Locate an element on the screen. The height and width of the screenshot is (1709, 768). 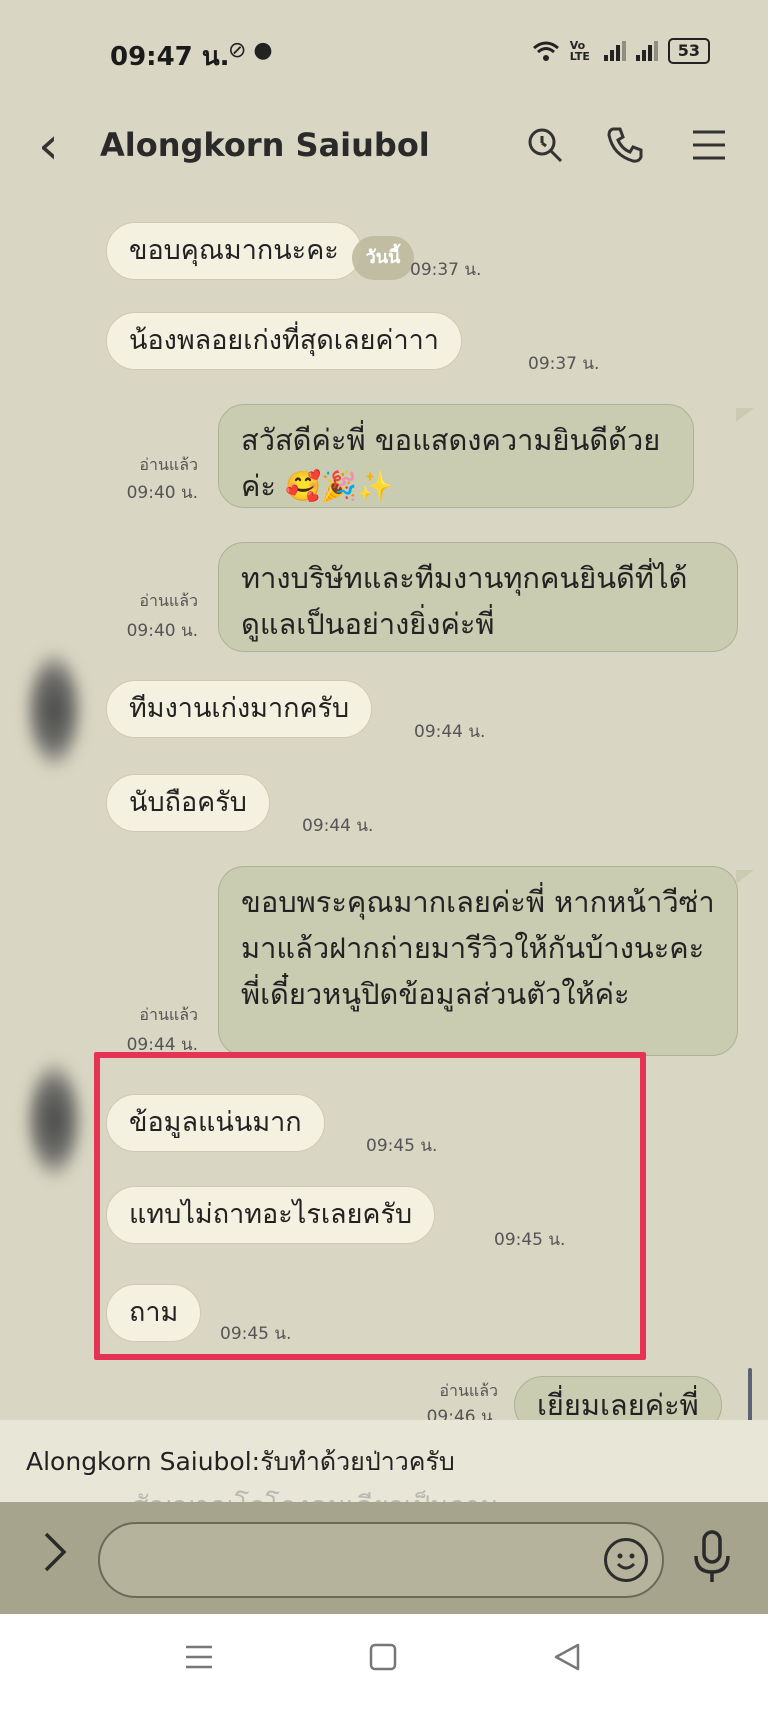
chat-title: Alongkorn Saiubol is located at coordinates (265, 145).